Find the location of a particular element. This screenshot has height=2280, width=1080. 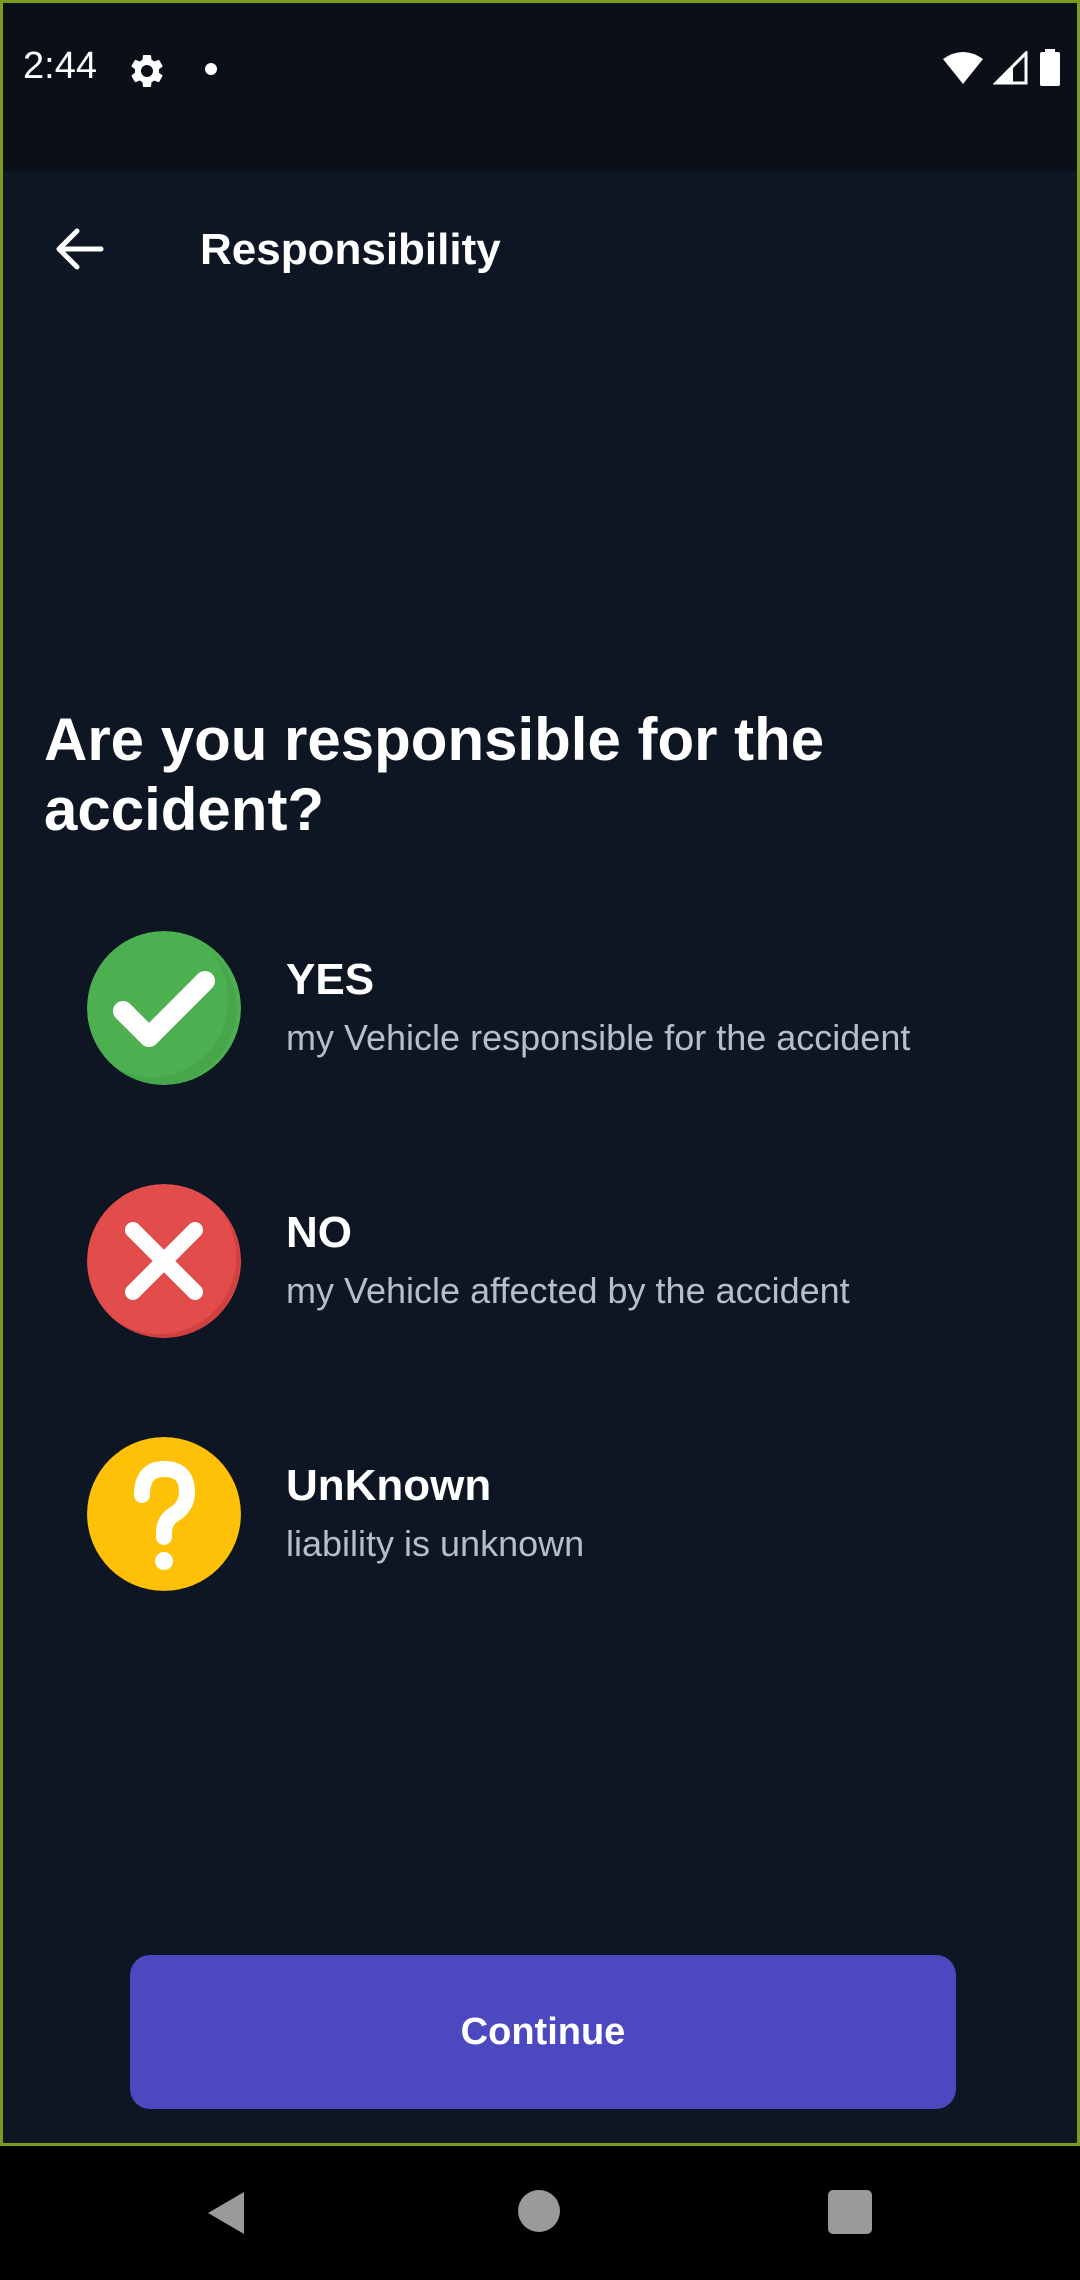

option-no-title: NO is located at coordinates (319, 1232).